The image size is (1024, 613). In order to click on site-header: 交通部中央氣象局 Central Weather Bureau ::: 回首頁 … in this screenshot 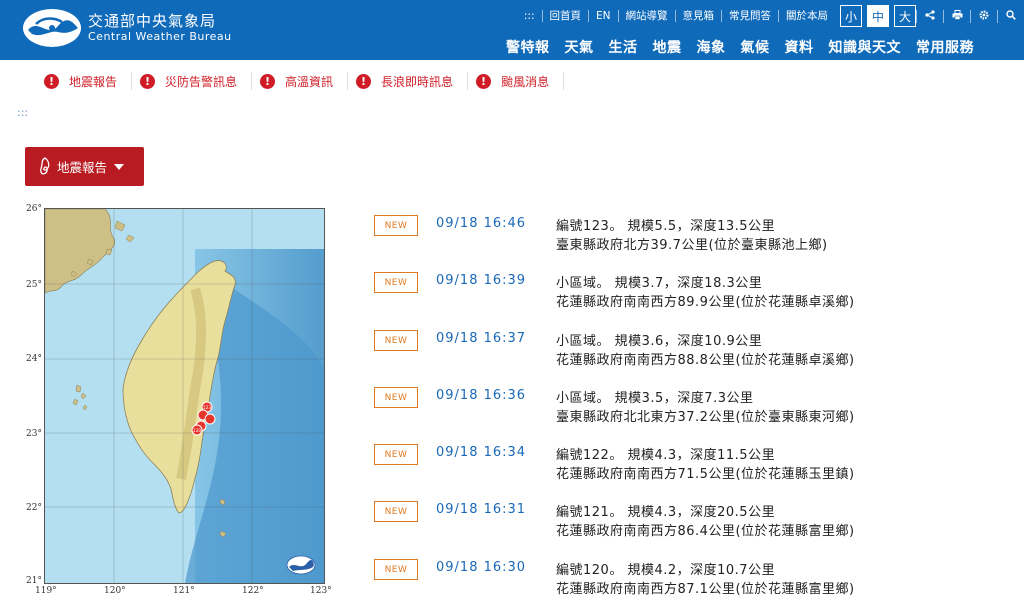, I will do `click(512, 30)`.